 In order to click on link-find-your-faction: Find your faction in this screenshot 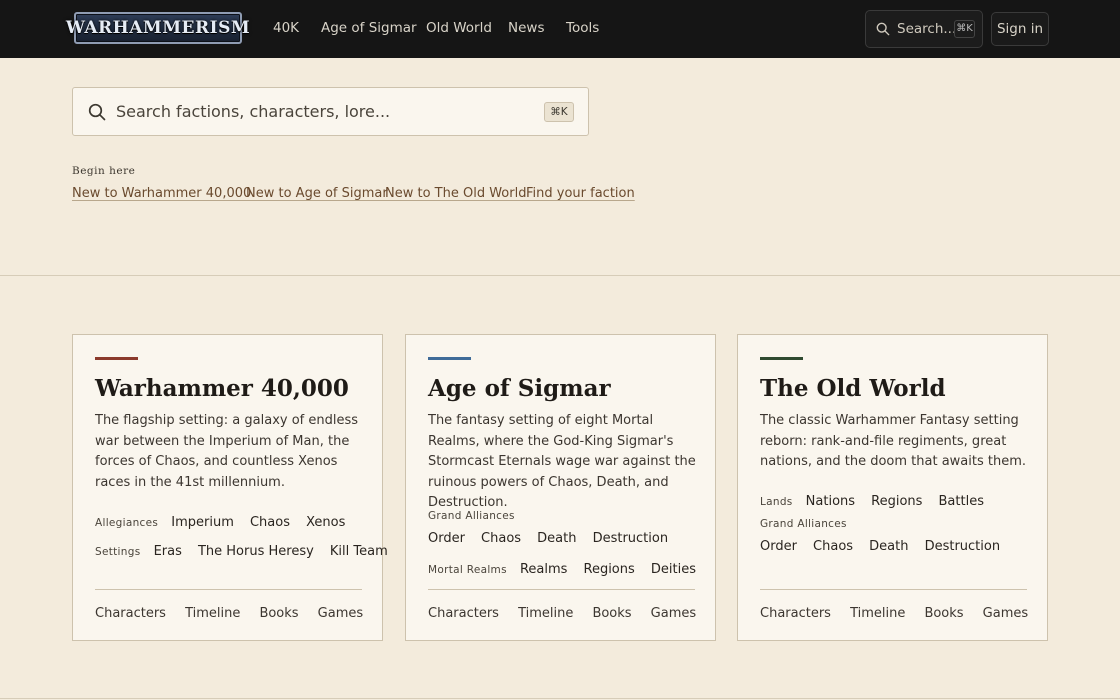, I will do `click(580, 193)`.